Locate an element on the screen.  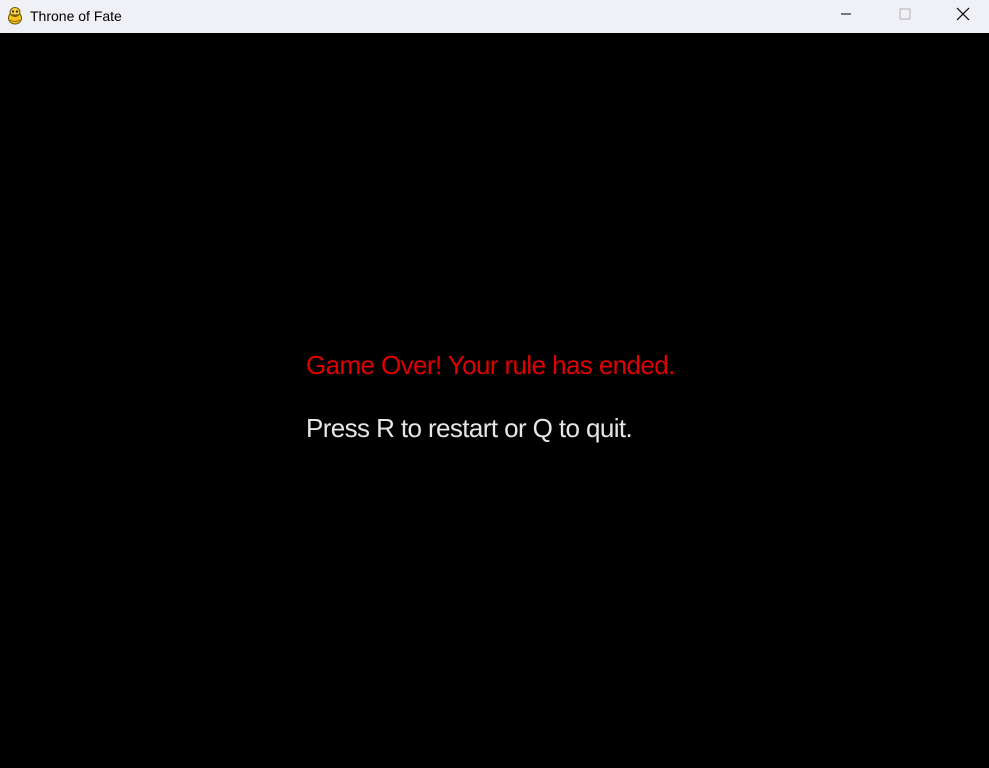
close-icon is located at coordinates (963, 16).